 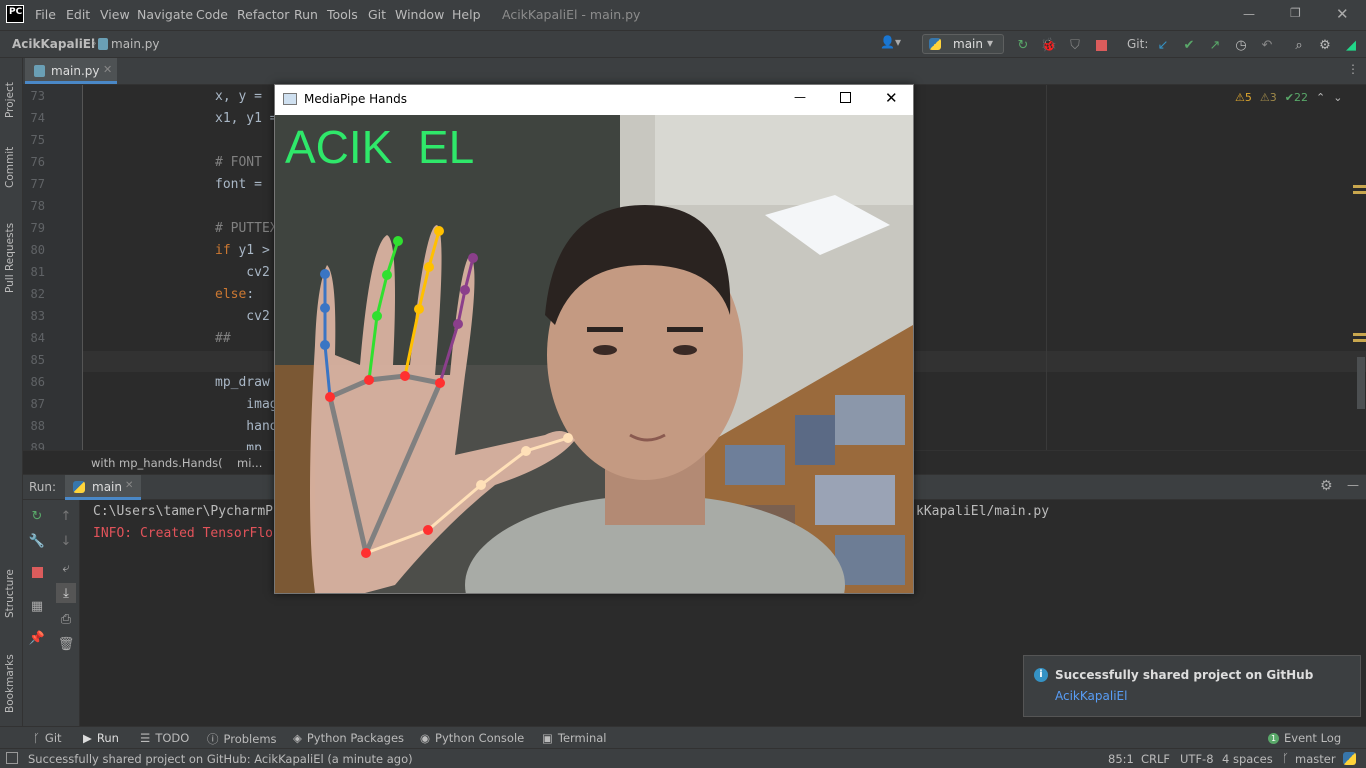 What do you see at coordinates (37, 638) in the screenshot?
I see `pin-icon: 📌` at bounding box center [37, 638].